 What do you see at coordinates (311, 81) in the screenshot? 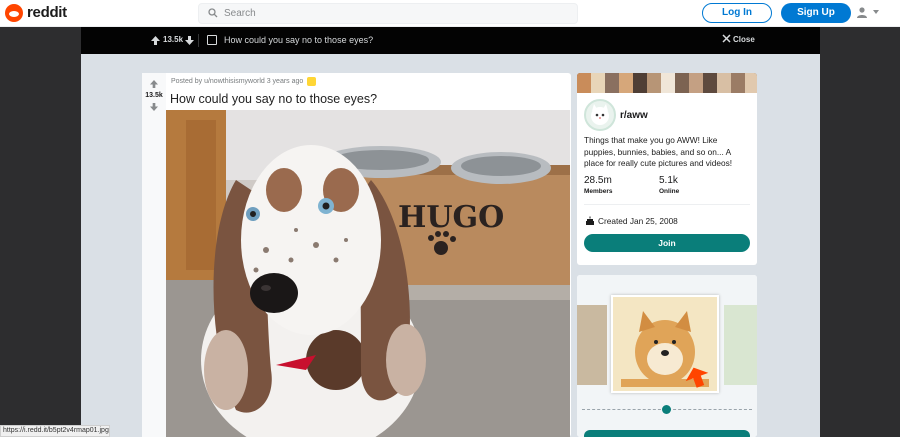
I see `award-icon` at bounding box center [311, 81].